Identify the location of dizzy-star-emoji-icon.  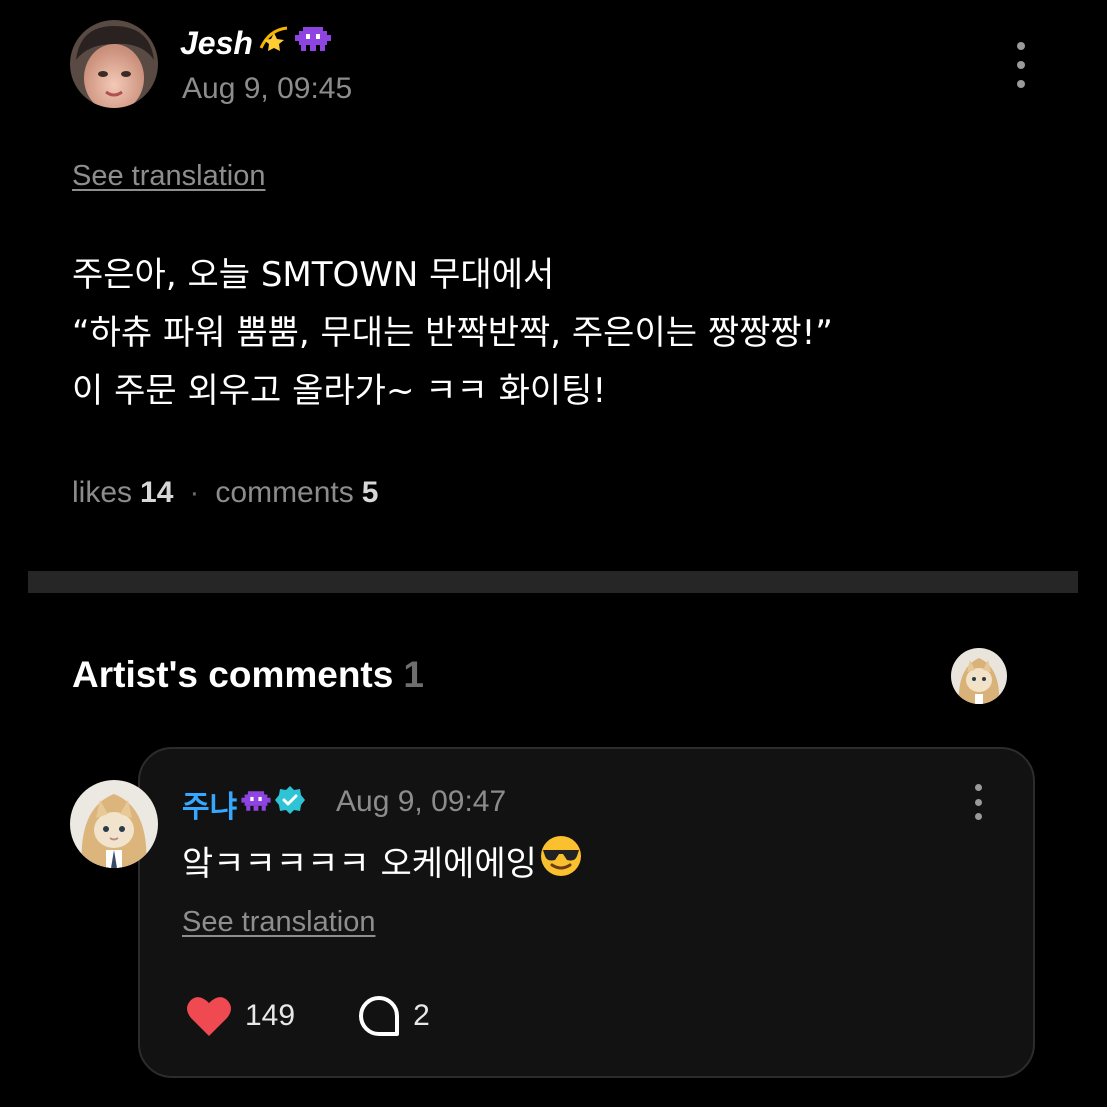
(274, 43).